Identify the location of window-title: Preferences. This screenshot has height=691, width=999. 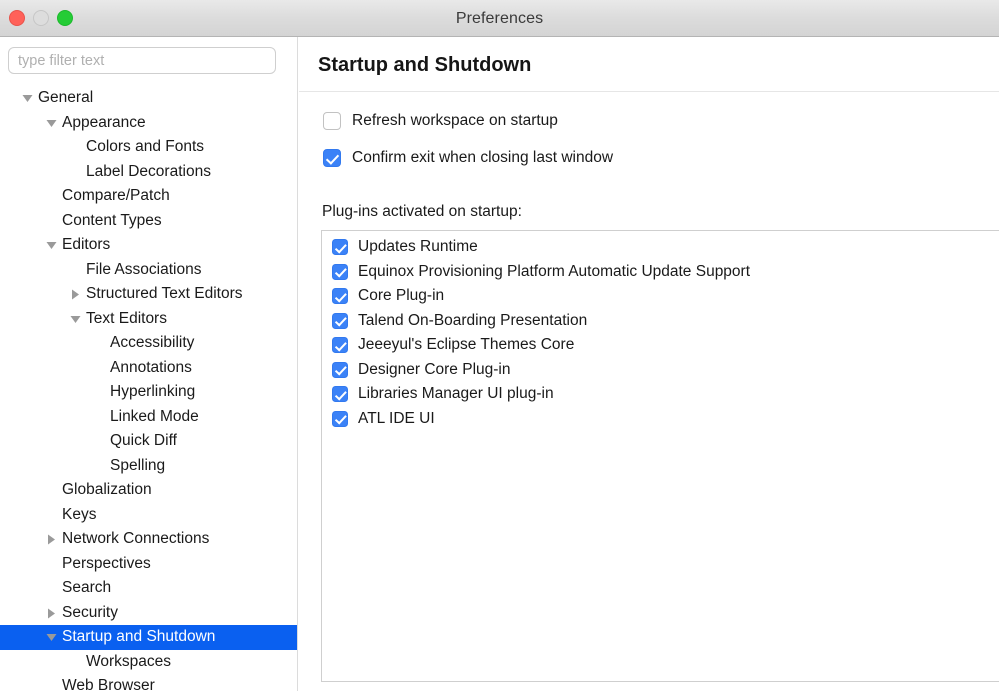
(499, 18).